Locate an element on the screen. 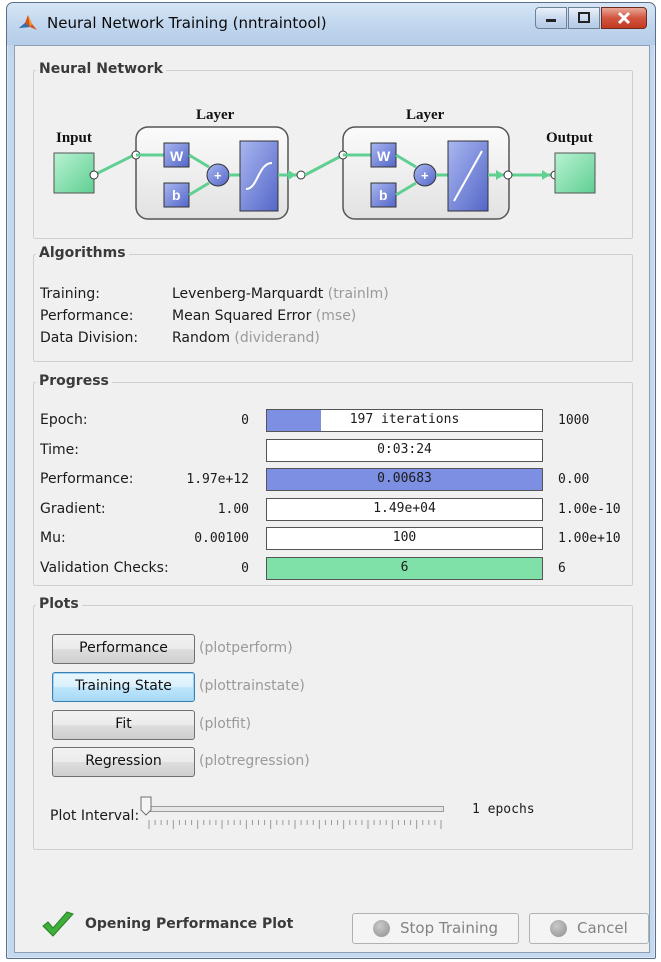 The image size is (661, 962). layer2-sum-label: + is located at coordinates (425, 175).